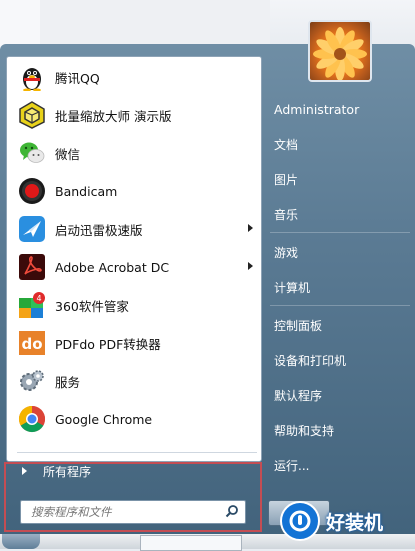  What do you see at coordinates (32, 115) in the screenshot?
I see `batch-resize-icon` at bounding box center [32, 115].